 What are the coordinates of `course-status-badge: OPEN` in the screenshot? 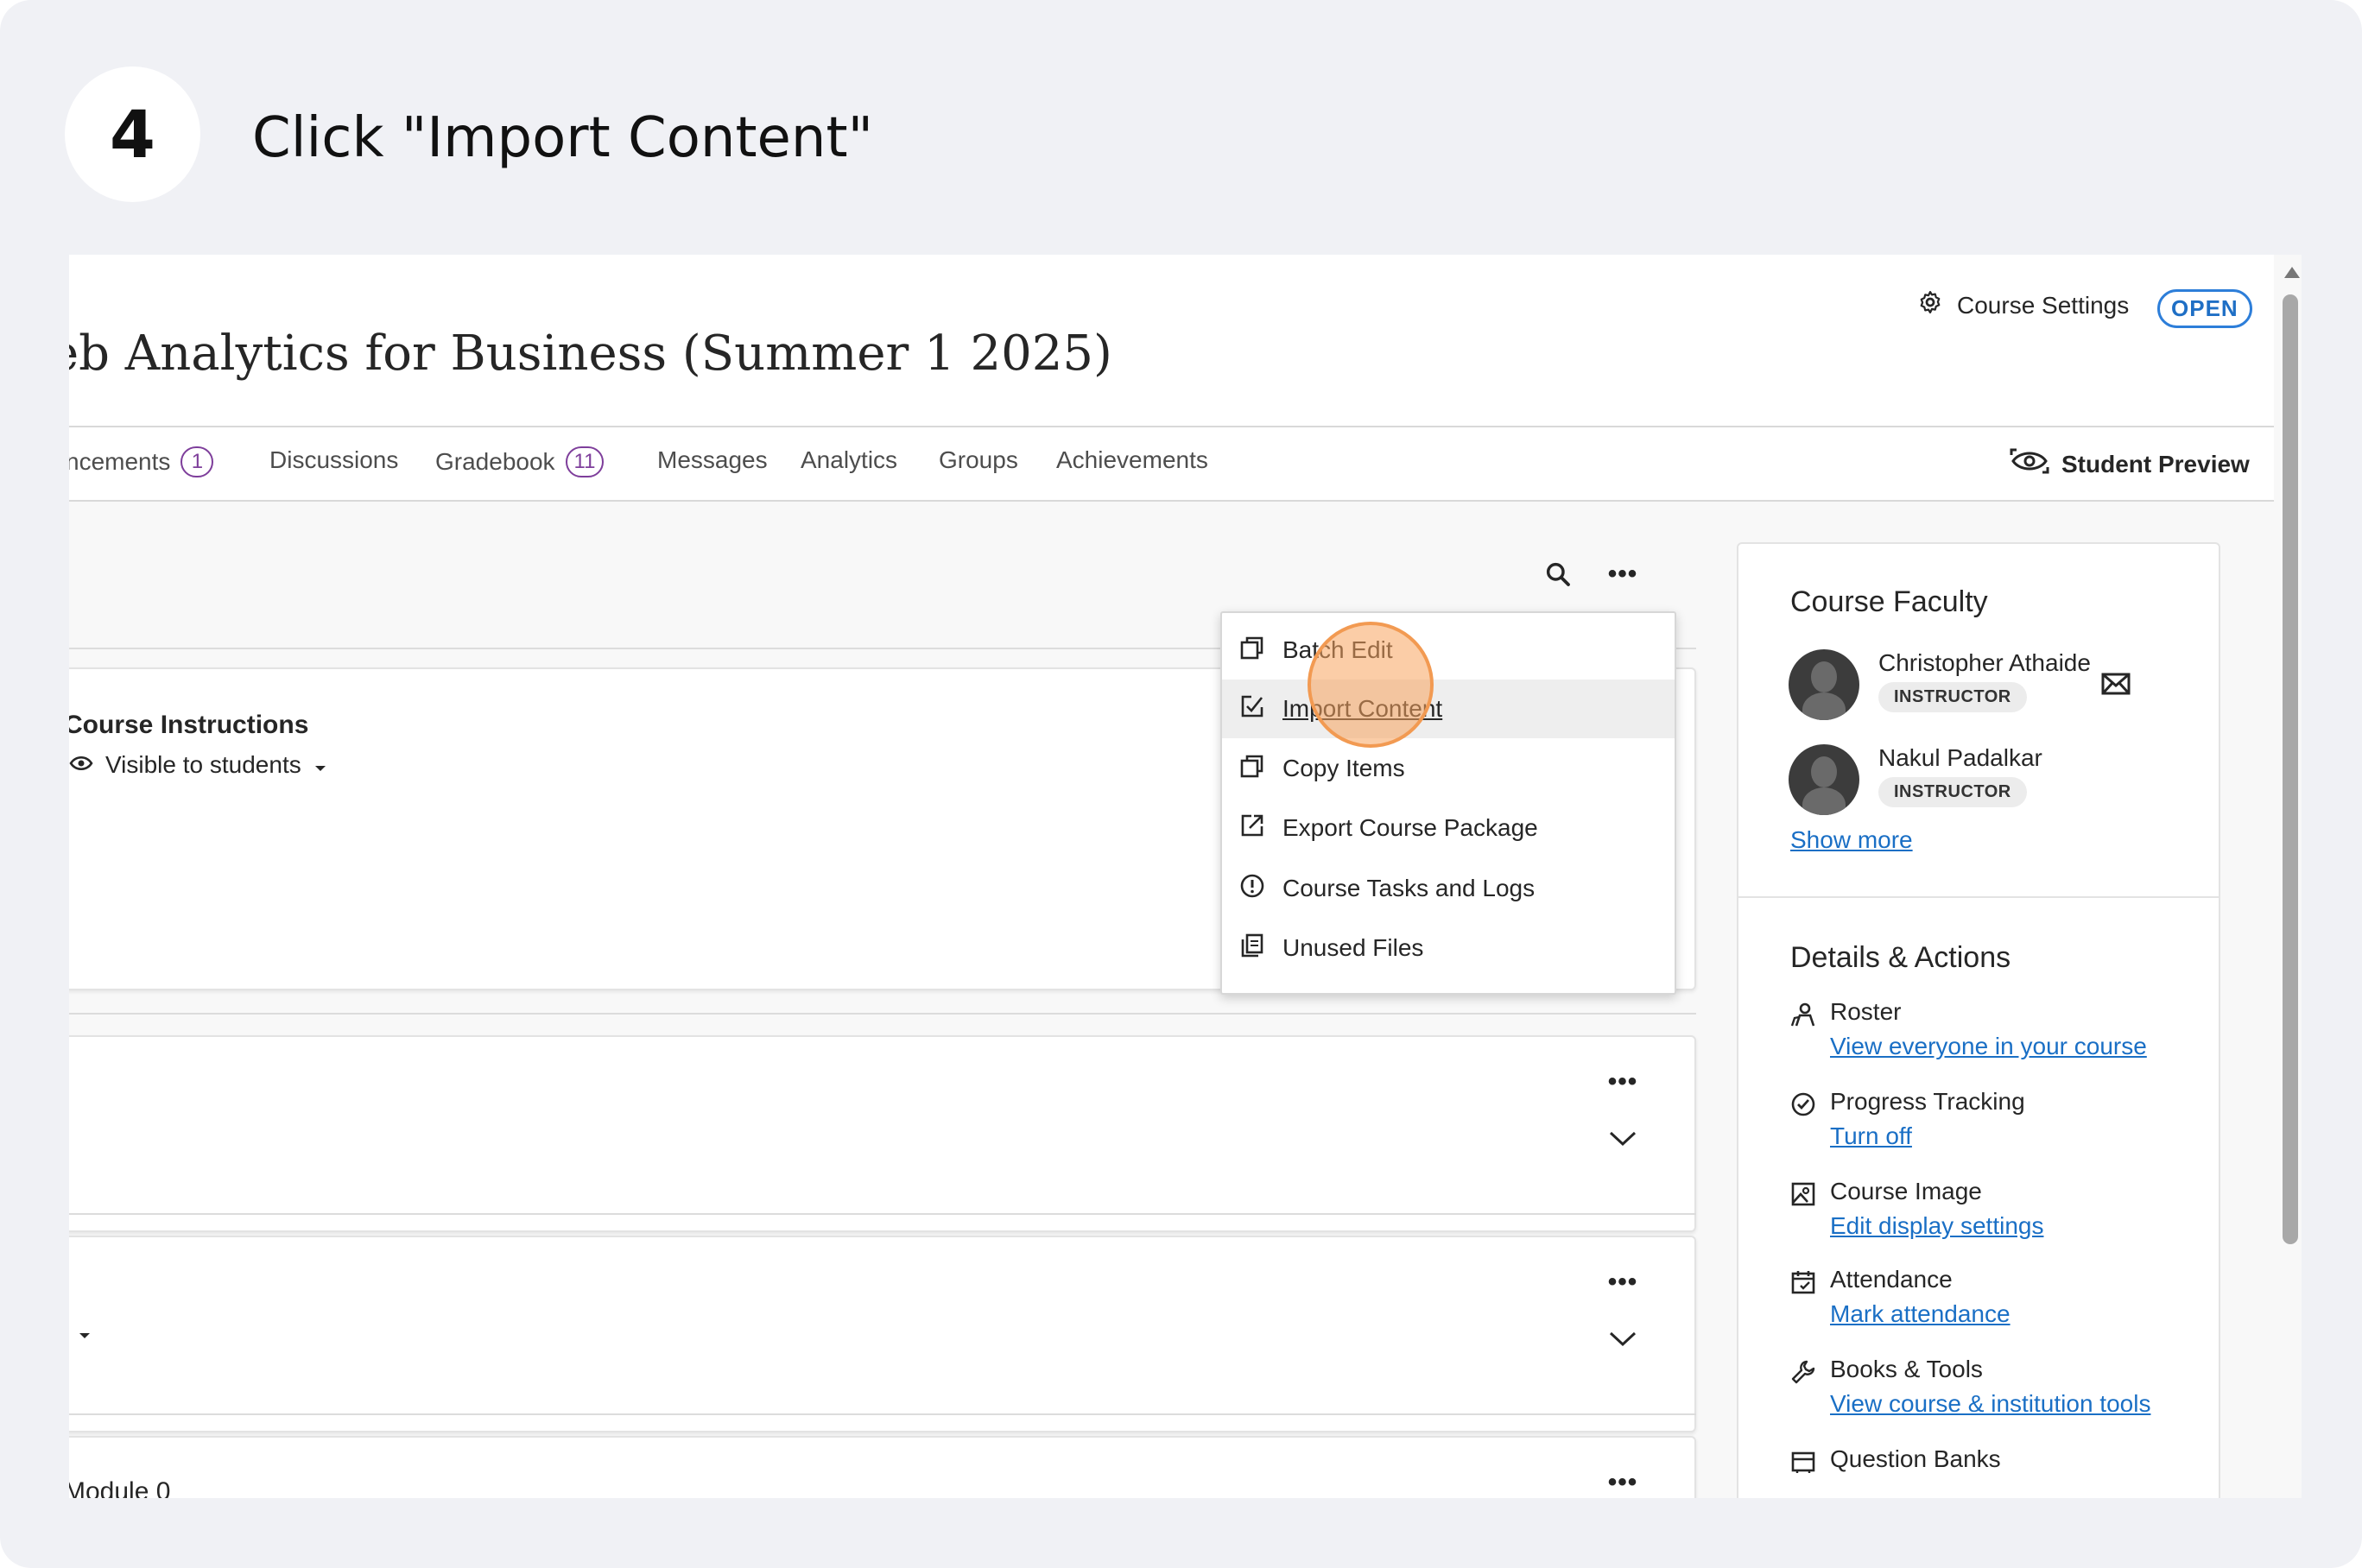 It's located at (2204, 309).